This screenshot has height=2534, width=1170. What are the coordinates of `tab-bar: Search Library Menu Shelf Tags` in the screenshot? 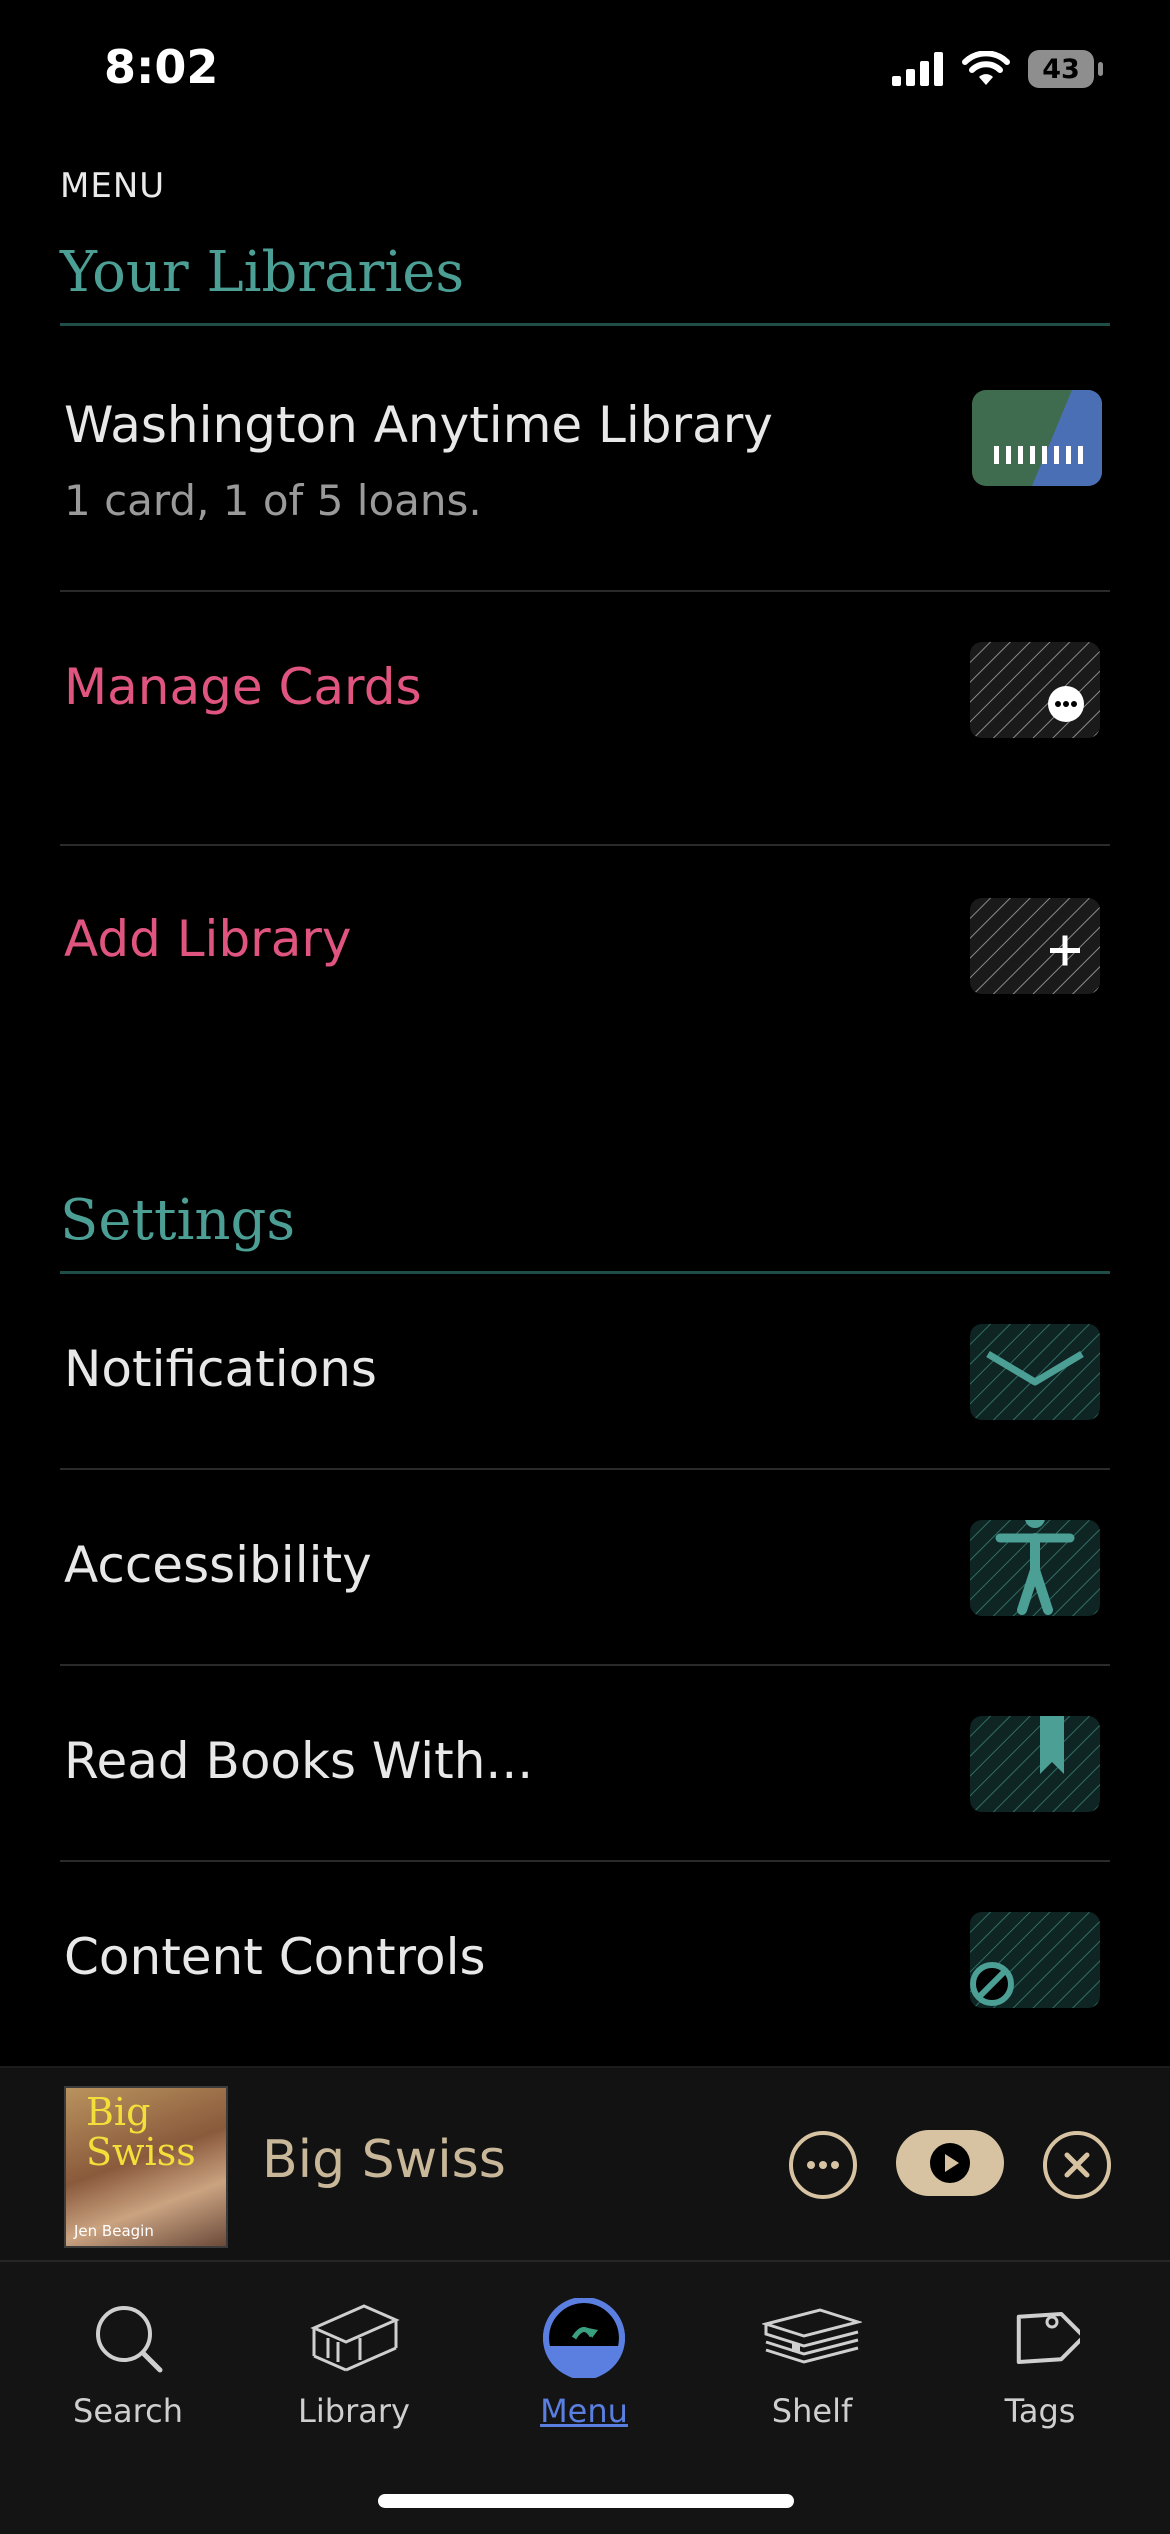 It's located at (585, 2397).